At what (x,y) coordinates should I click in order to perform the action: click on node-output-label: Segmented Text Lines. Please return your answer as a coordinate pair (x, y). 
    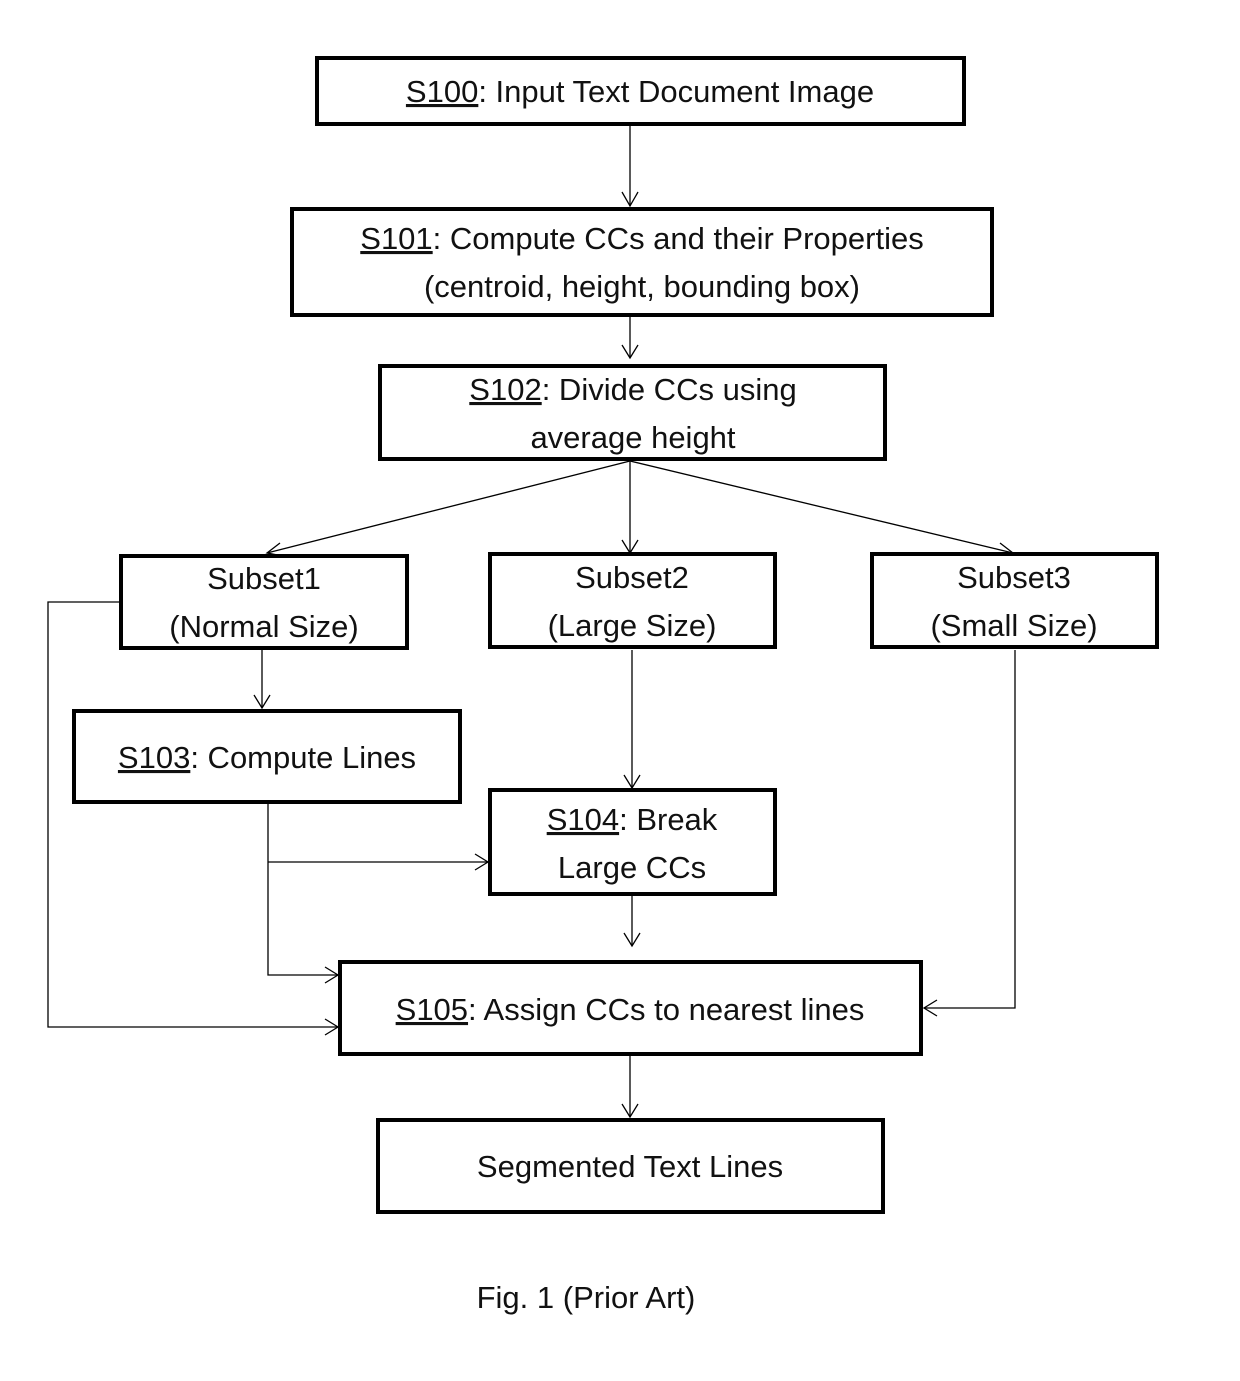
    Looking at the image, I should click on (630, 1166).